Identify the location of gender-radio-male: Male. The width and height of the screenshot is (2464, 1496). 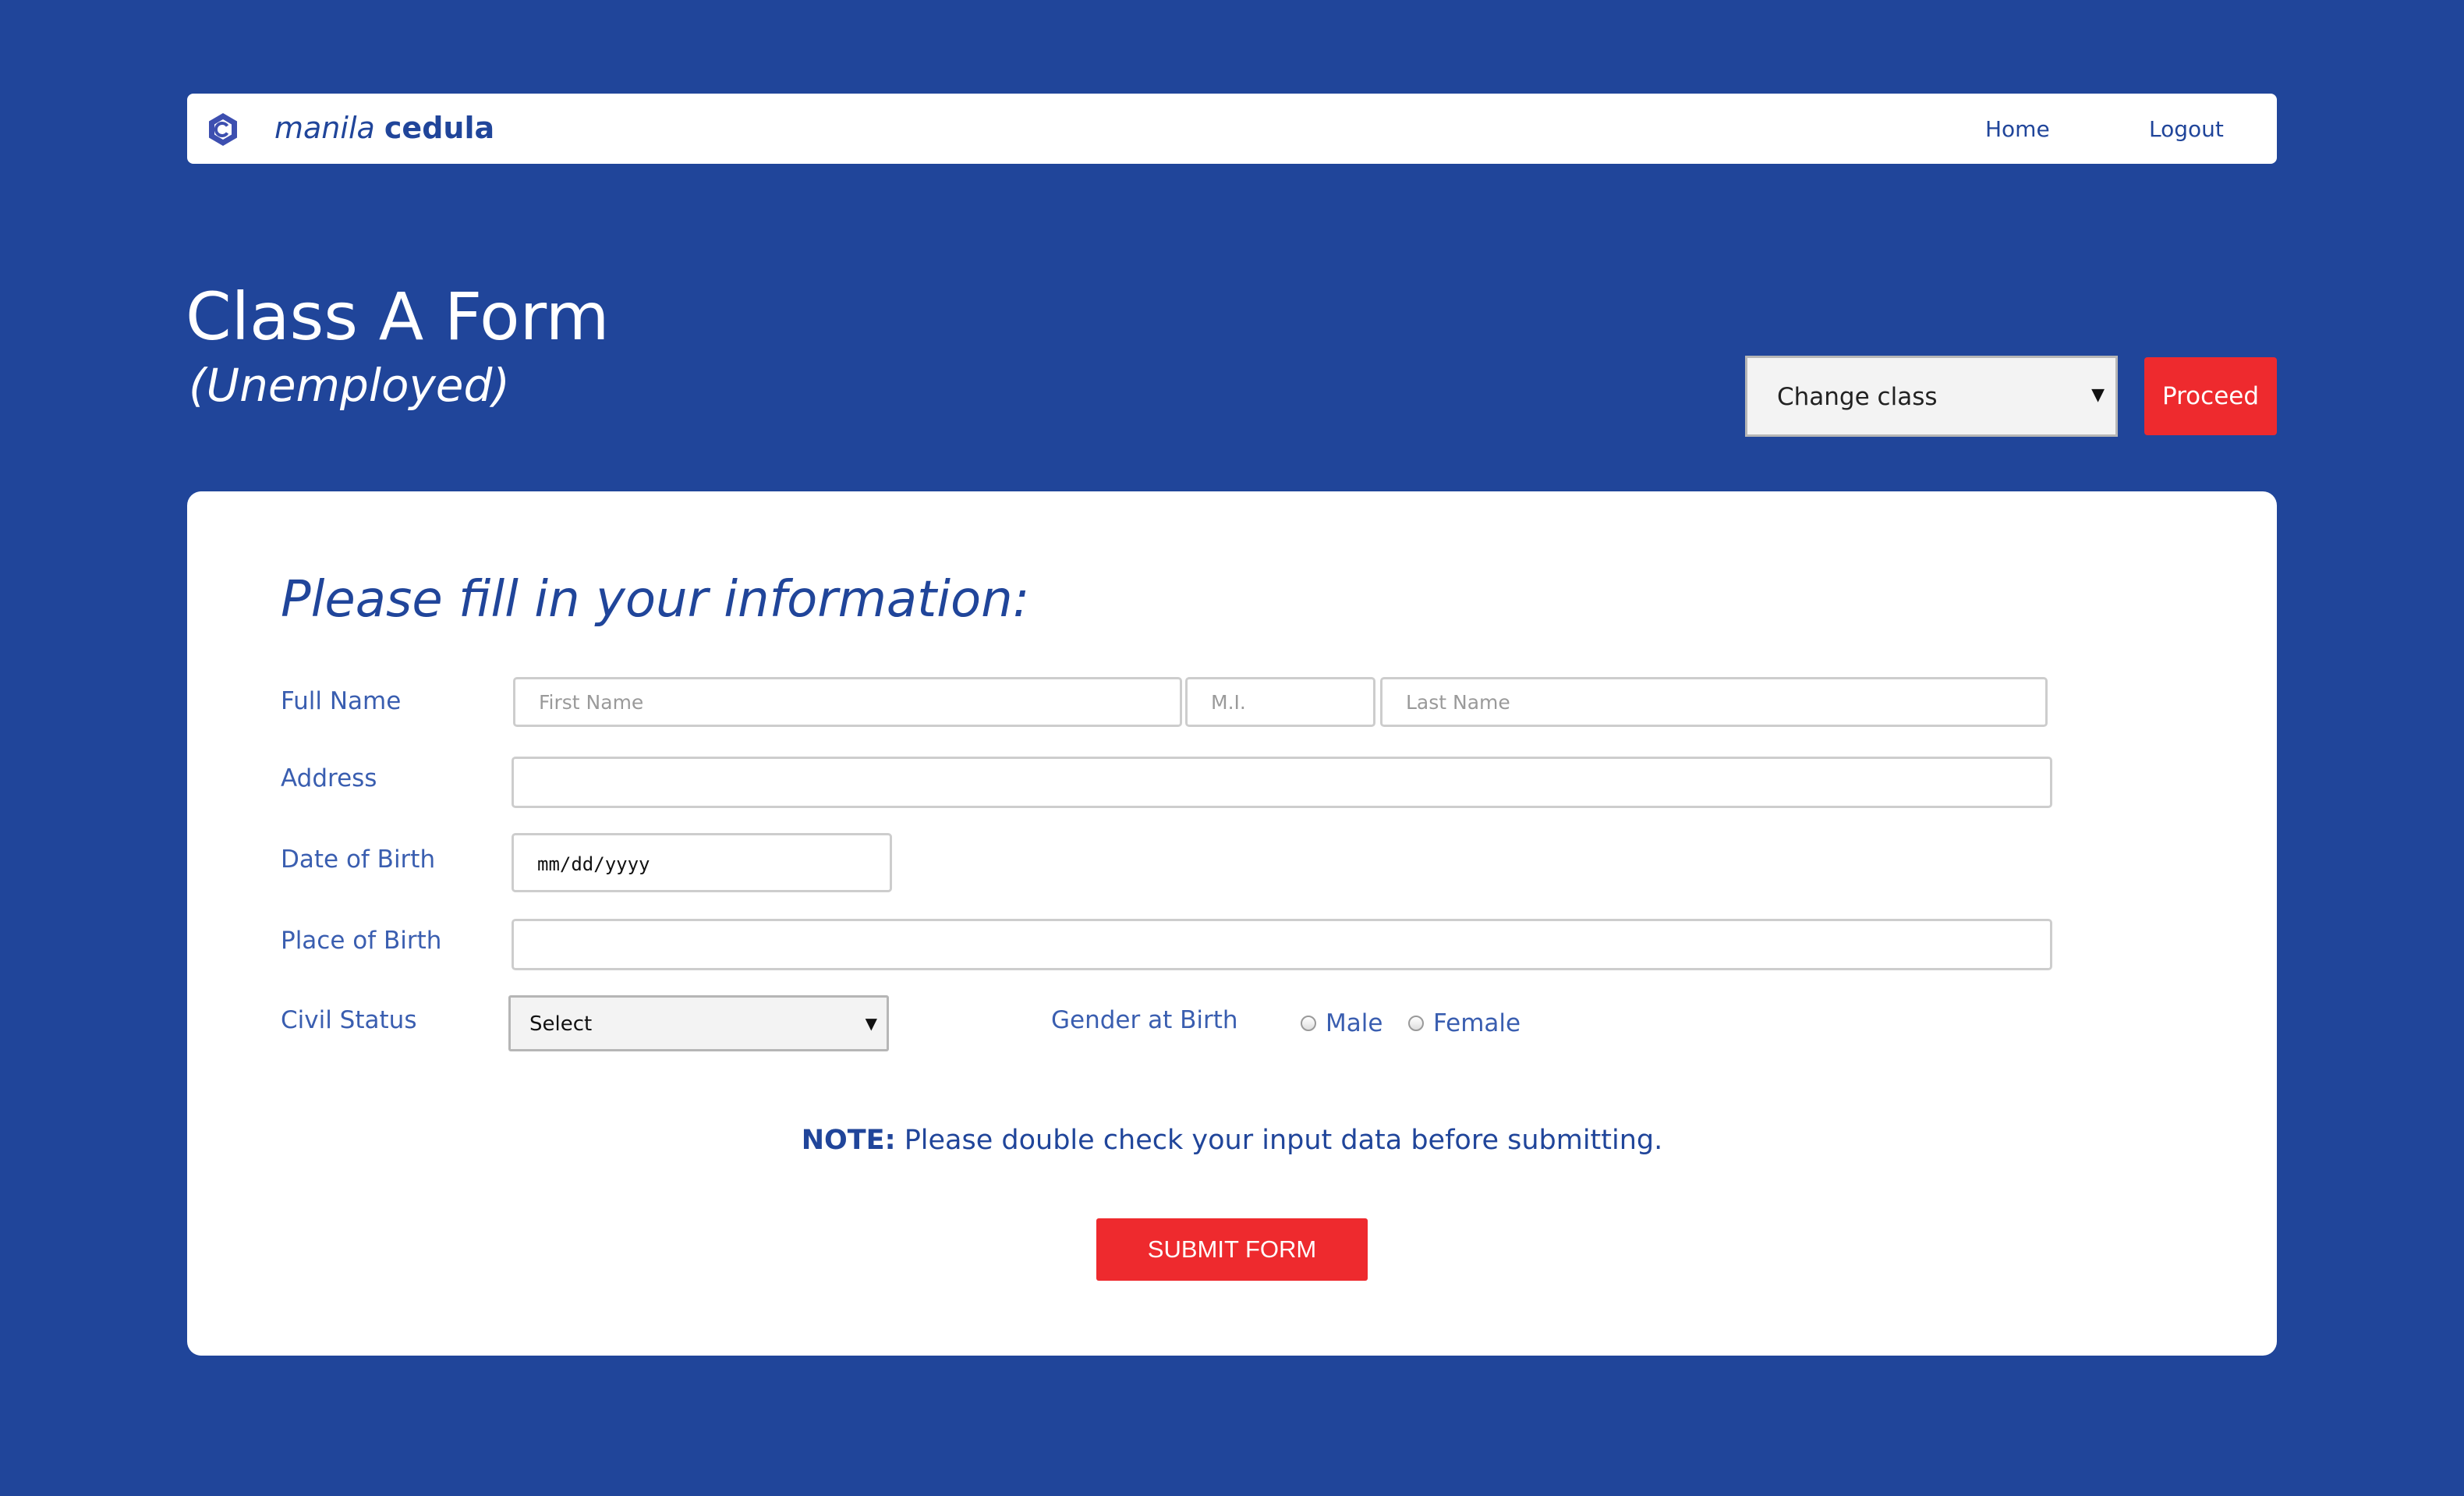
(1341, 1023).